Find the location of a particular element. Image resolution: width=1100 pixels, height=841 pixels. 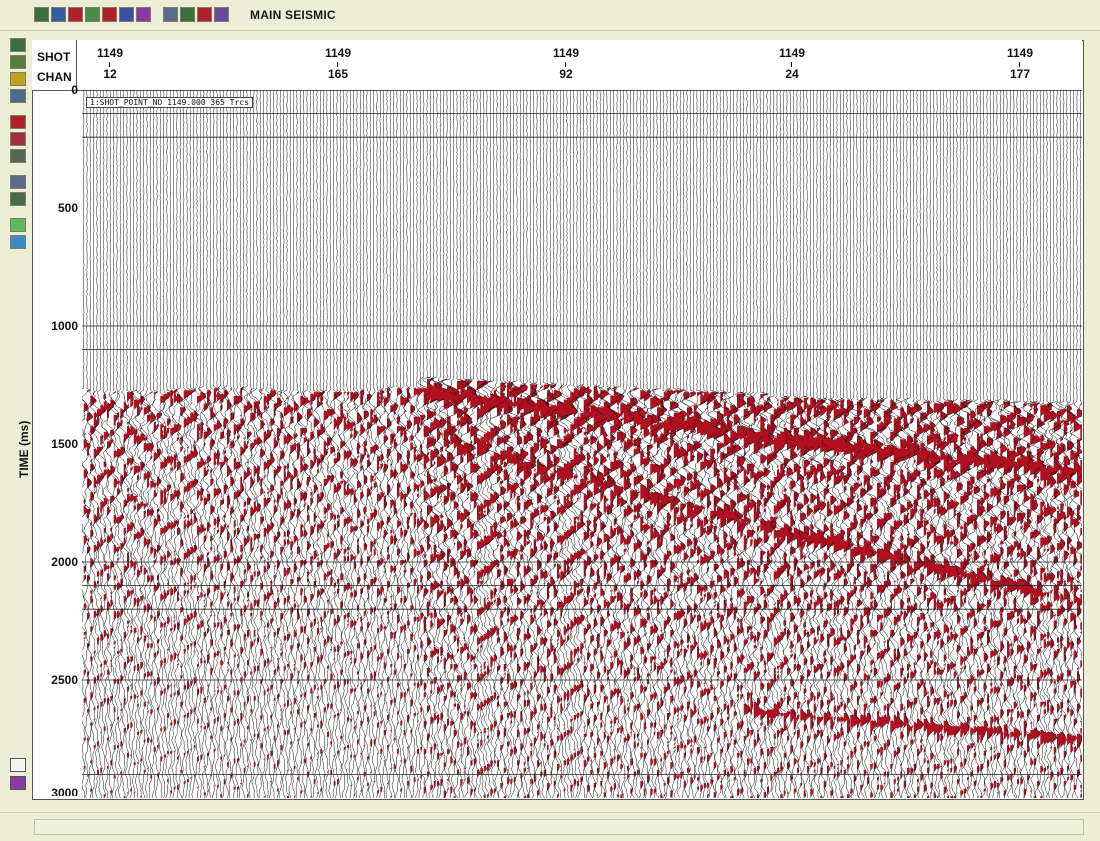

pick-icon is located at coordinates (187, 14).